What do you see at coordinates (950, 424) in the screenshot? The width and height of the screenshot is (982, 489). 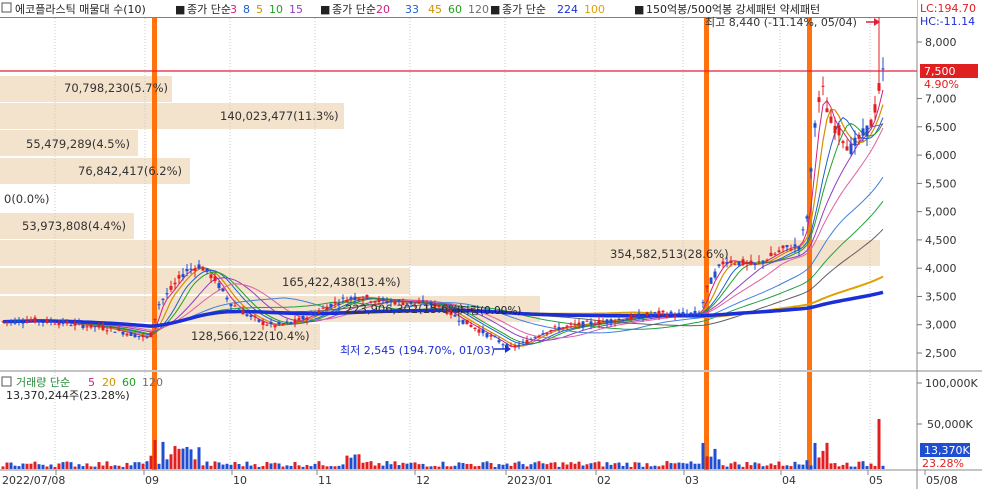 I see `volume-tick-label-2: 50,000K` at bounding box center [950, 424].